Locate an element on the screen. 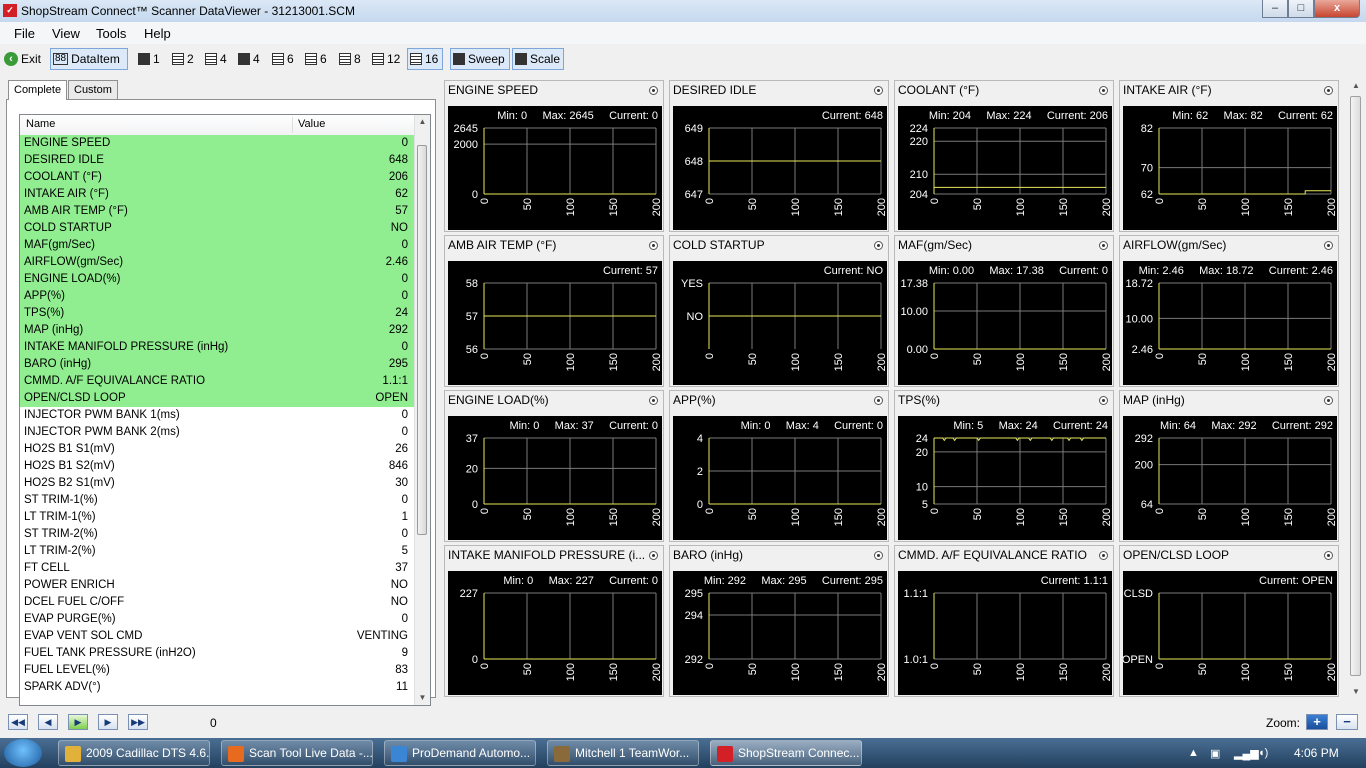 This screenshot has width=1366, height=768. list-item: AMB AIR TEMP (°F) 57 is located at coordinates (218, 211).